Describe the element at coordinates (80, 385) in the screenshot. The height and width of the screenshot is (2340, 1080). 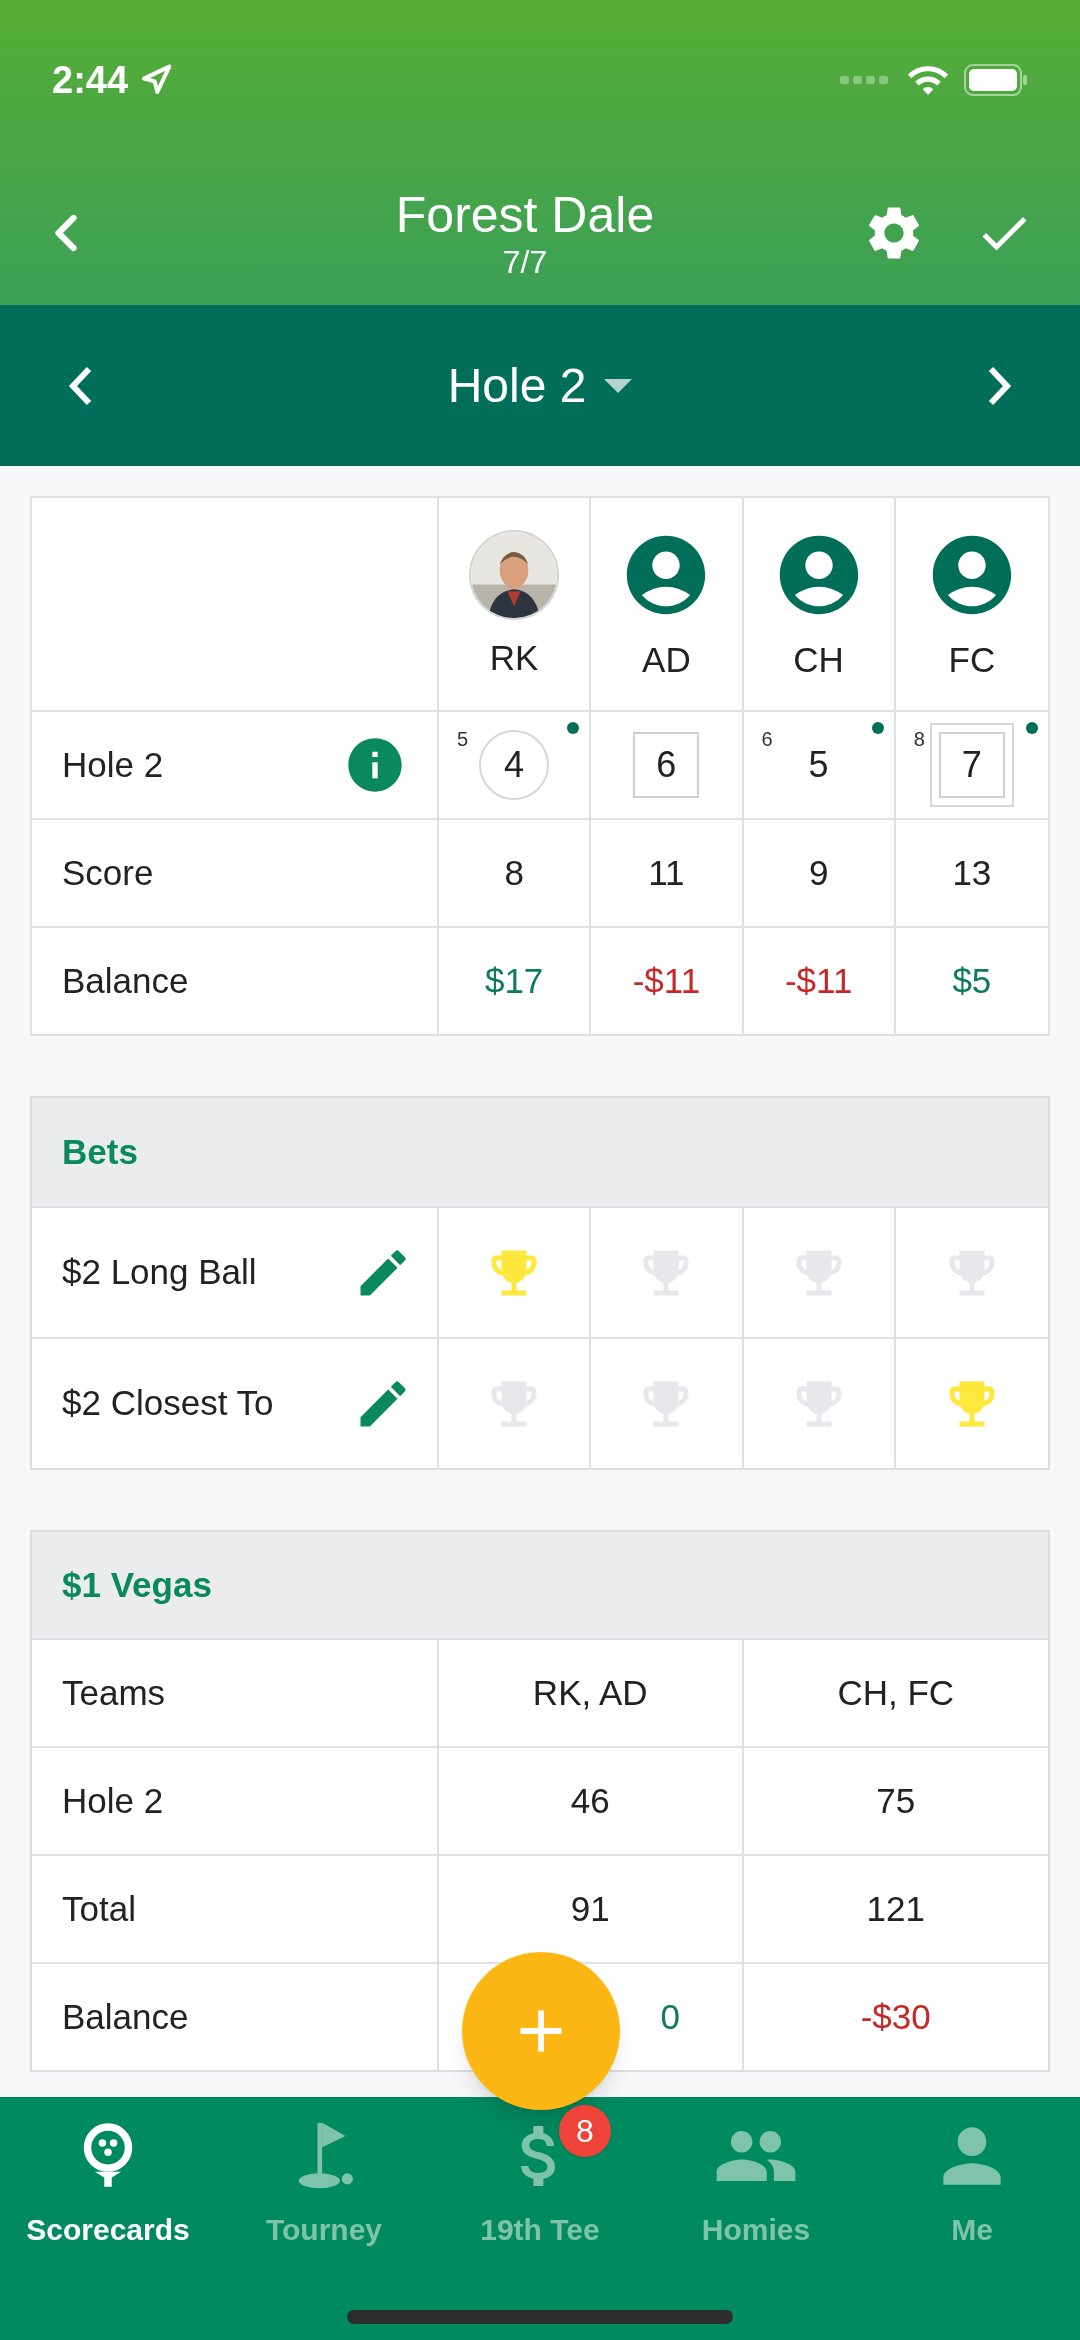
I see `chevron-left-icon` at that location.